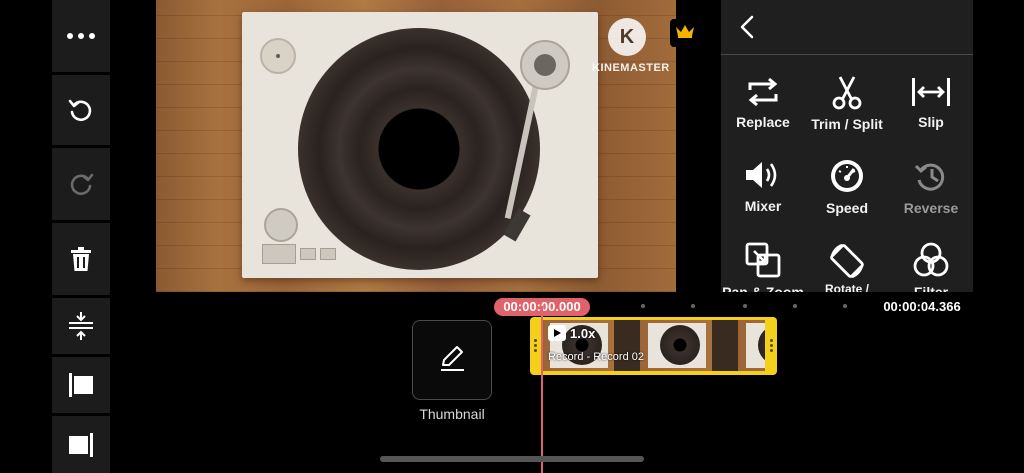 This screenshot has width=1024, height=473. Describe the element at coordinates (763, 92) in the screenshot. I see `replace-icon` at that location.